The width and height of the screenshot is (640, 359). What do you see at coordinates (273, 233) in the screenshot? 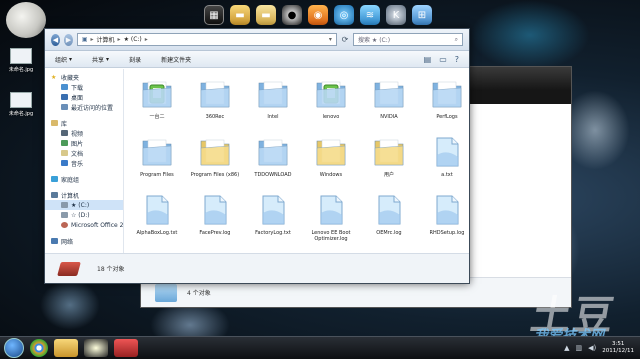
I see `file-name: FactoryLog.txt` at bounding box center [273, 233].